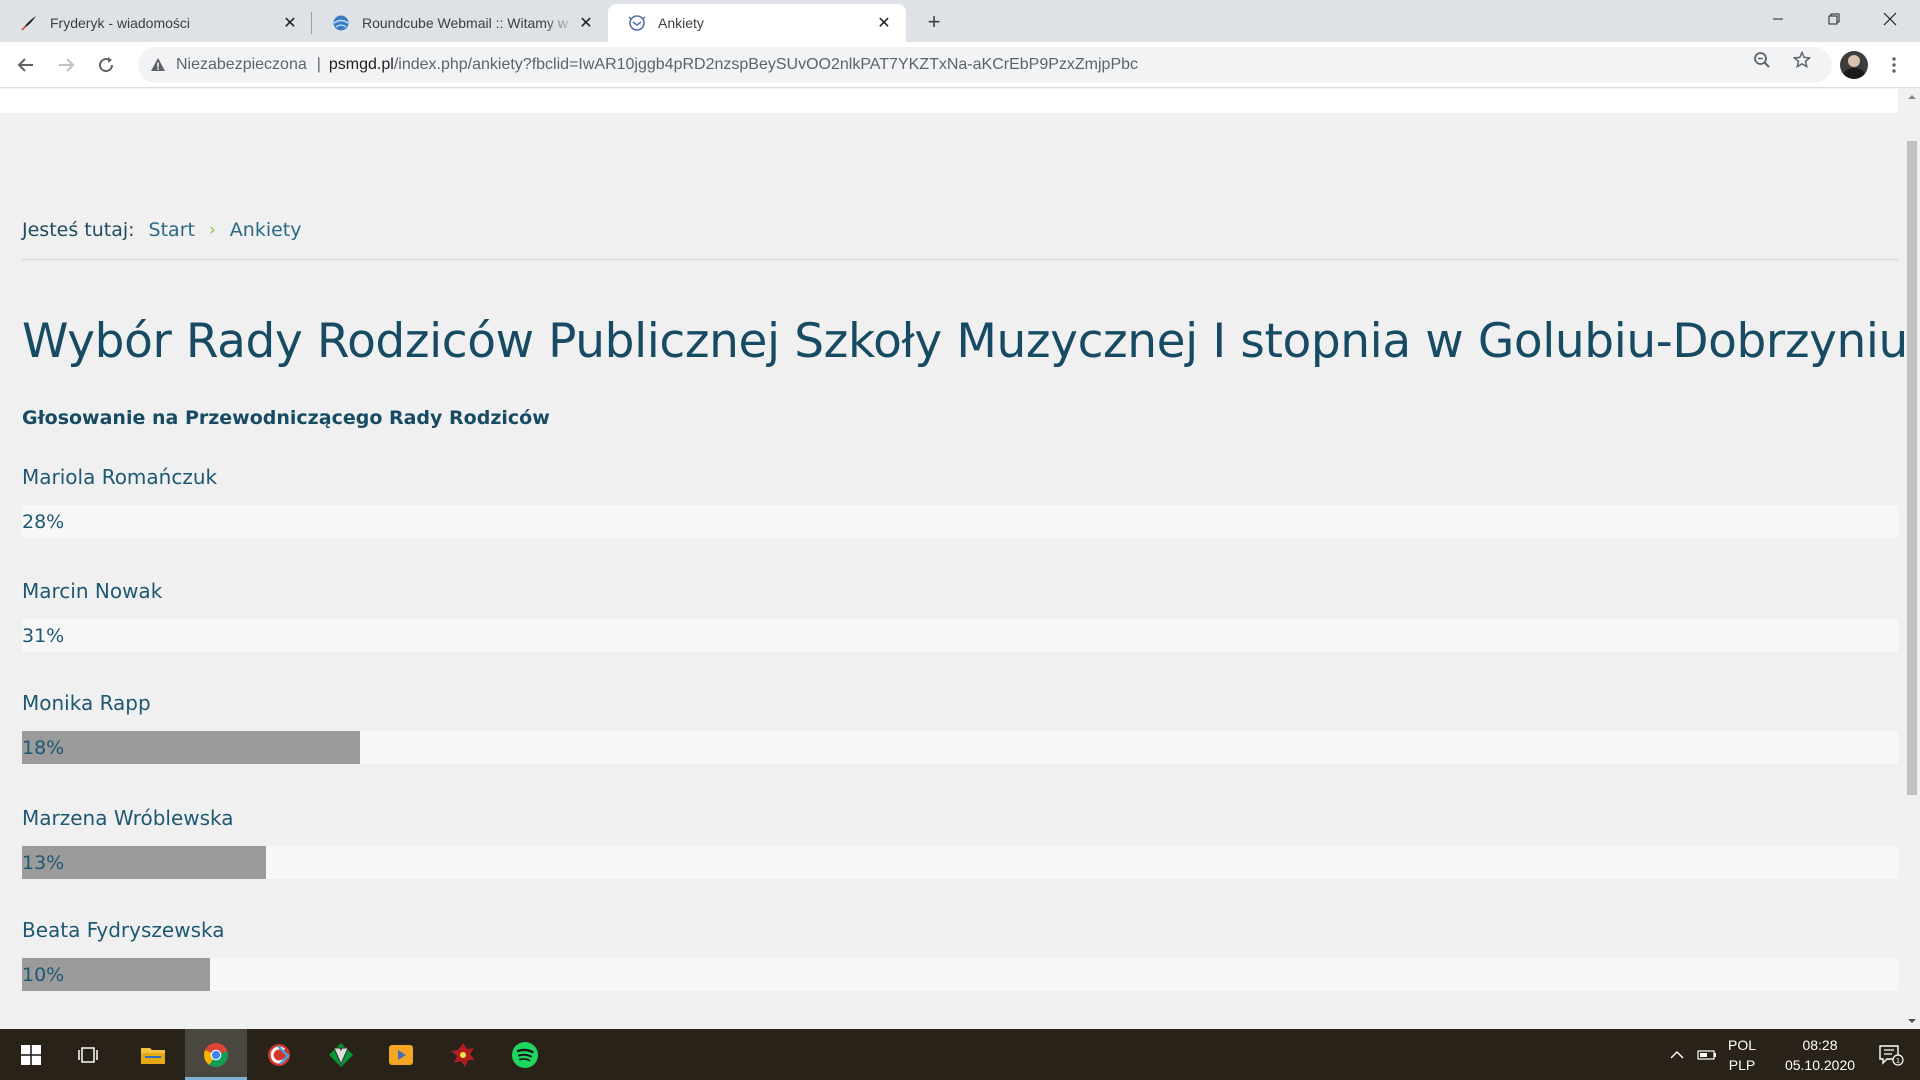  I want to click on restore-button, so click(1834, 19).